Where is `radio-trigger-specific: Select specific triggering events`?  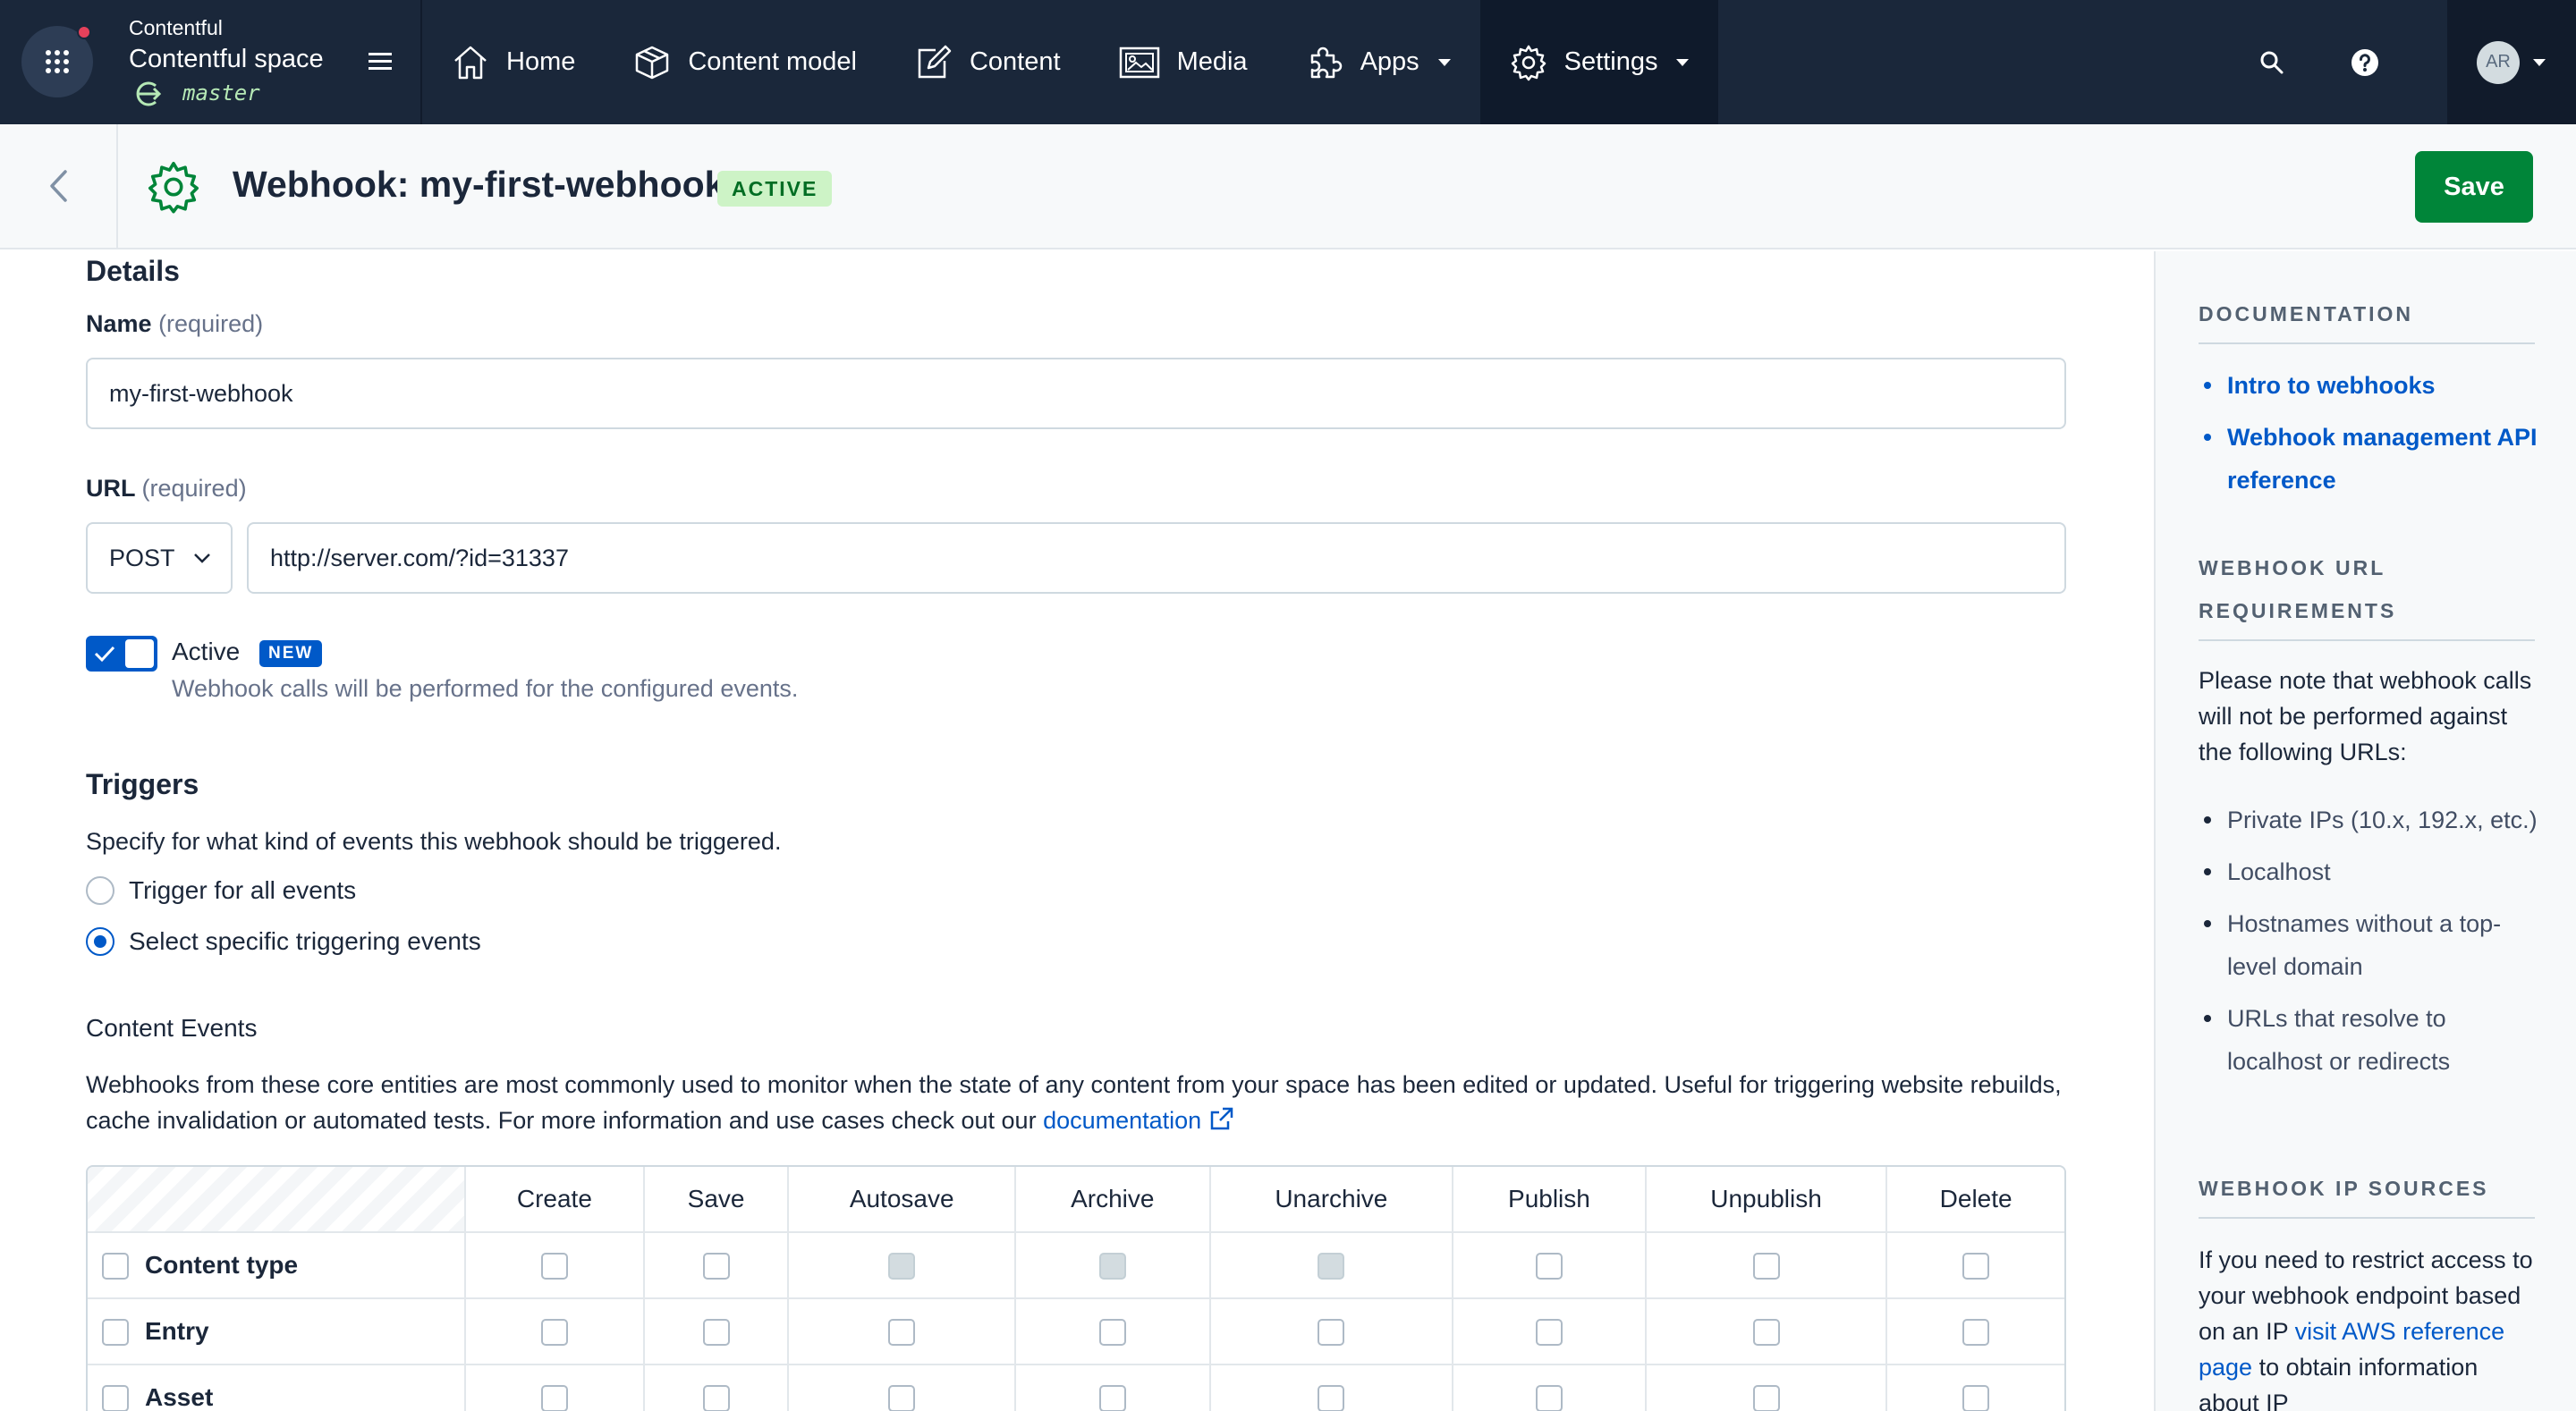 radio-trigger-specific: Select specific triggering events is located at coordinates (283, 941).